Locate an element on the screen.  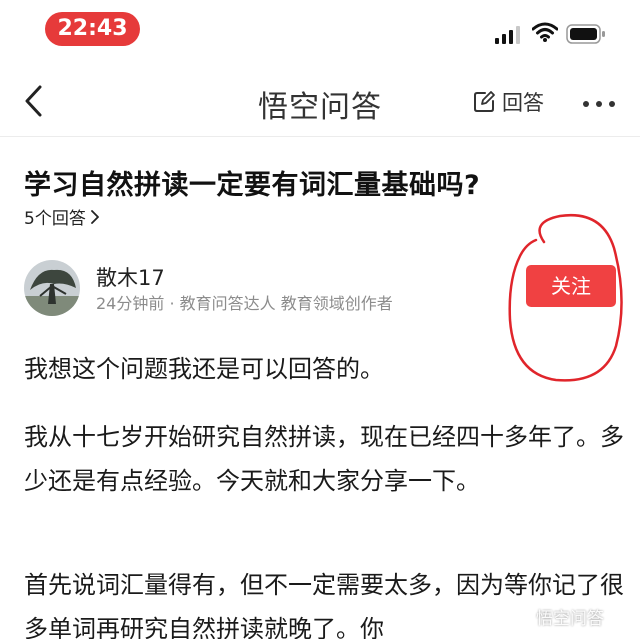
watermark: 悟空问答 is located at coordinates (556, 616).